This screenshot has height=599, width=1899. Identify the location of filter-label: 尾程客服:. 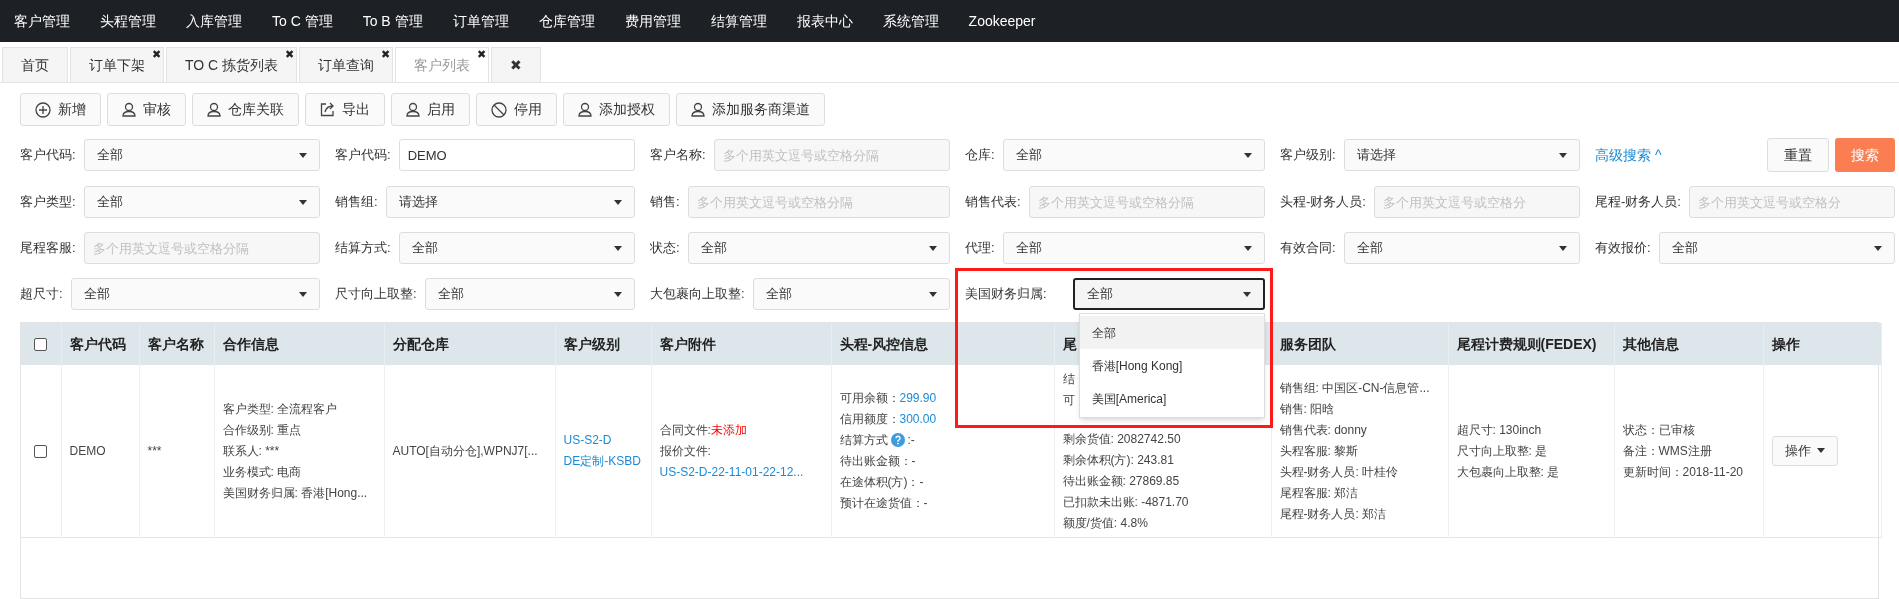
(48, 248).